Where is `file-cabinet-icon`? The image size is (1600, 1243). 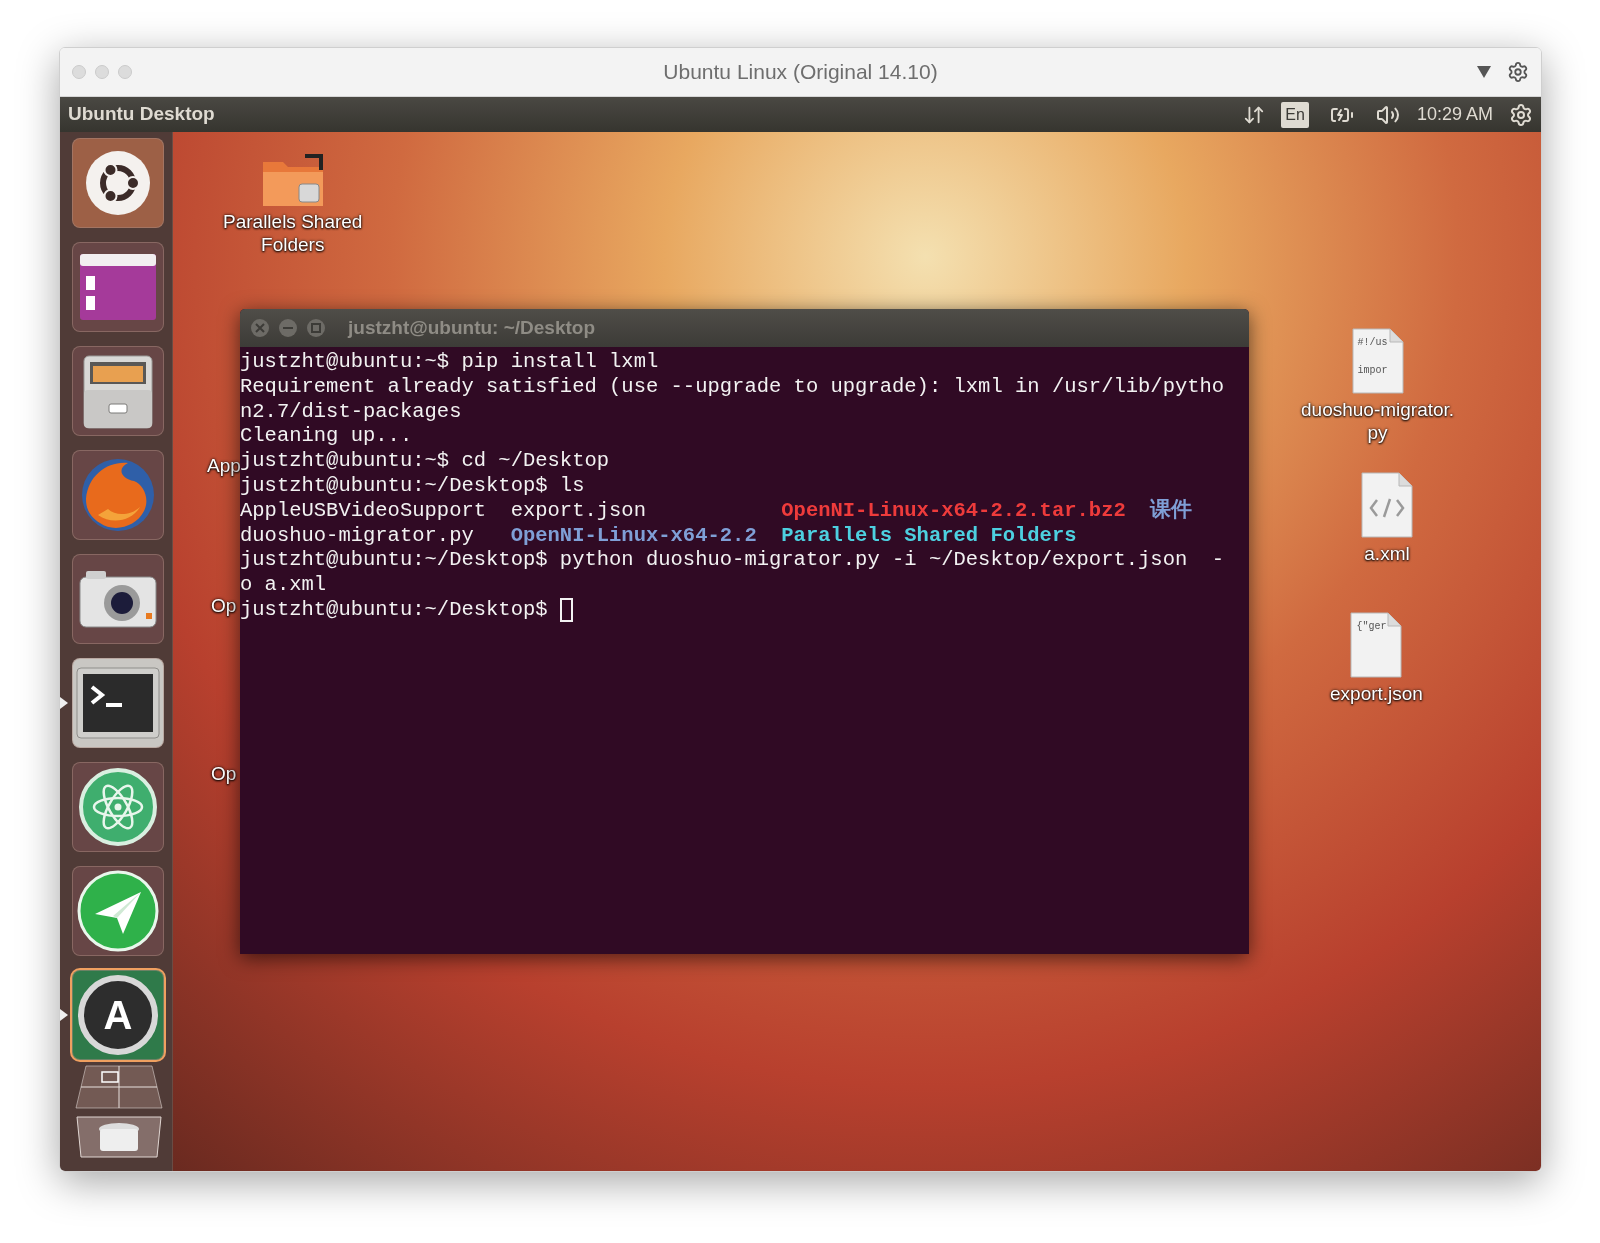 file-cabinet-icon is located at coordinates (118, 391).